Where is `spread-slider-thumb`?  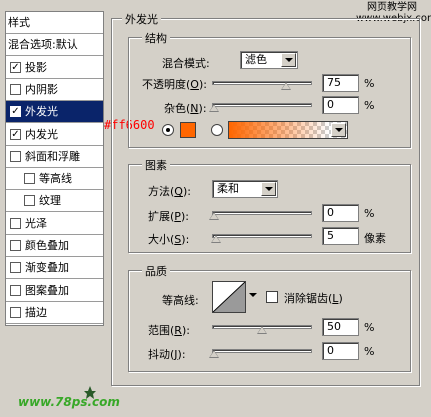
spread-slider-thumb is located at coordinates (214, 216).